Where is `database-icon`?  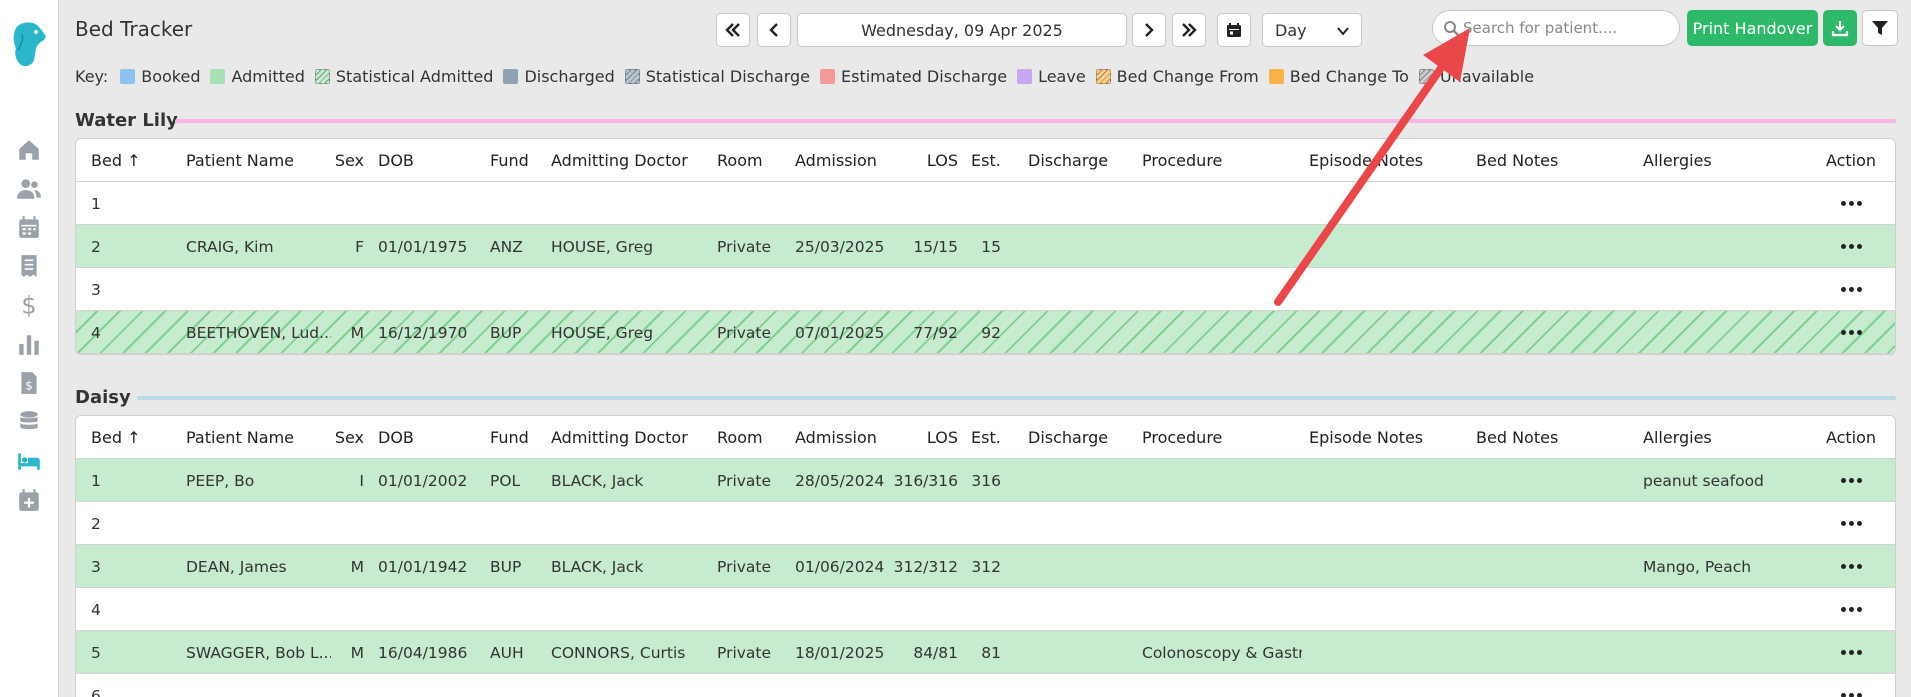
database-icon is located at coordinates (29, 422).